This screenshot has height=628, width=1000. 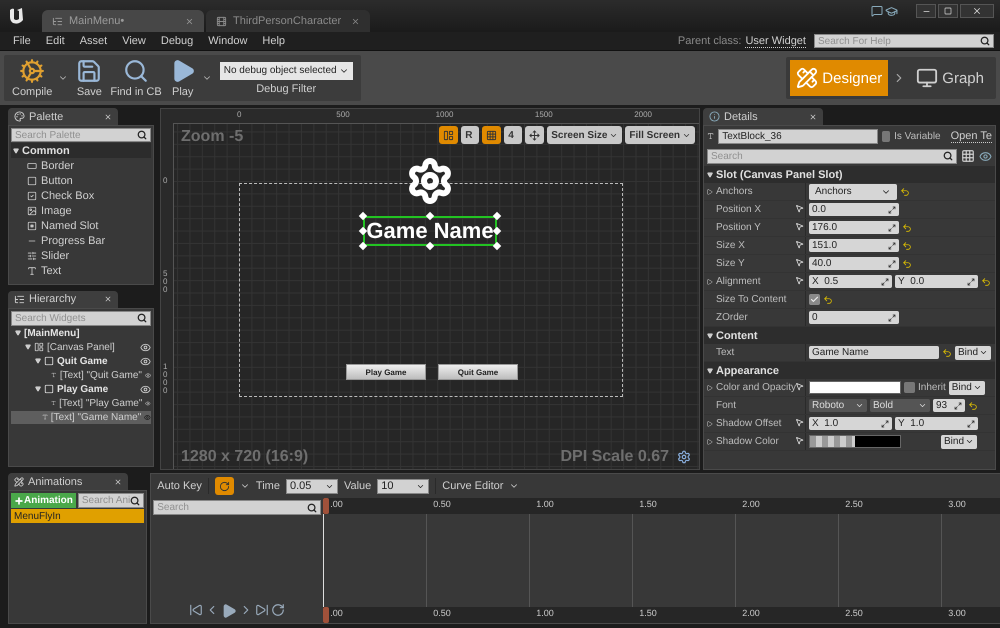 I want to click on palette-item: Button, so click(x=81, y=181).